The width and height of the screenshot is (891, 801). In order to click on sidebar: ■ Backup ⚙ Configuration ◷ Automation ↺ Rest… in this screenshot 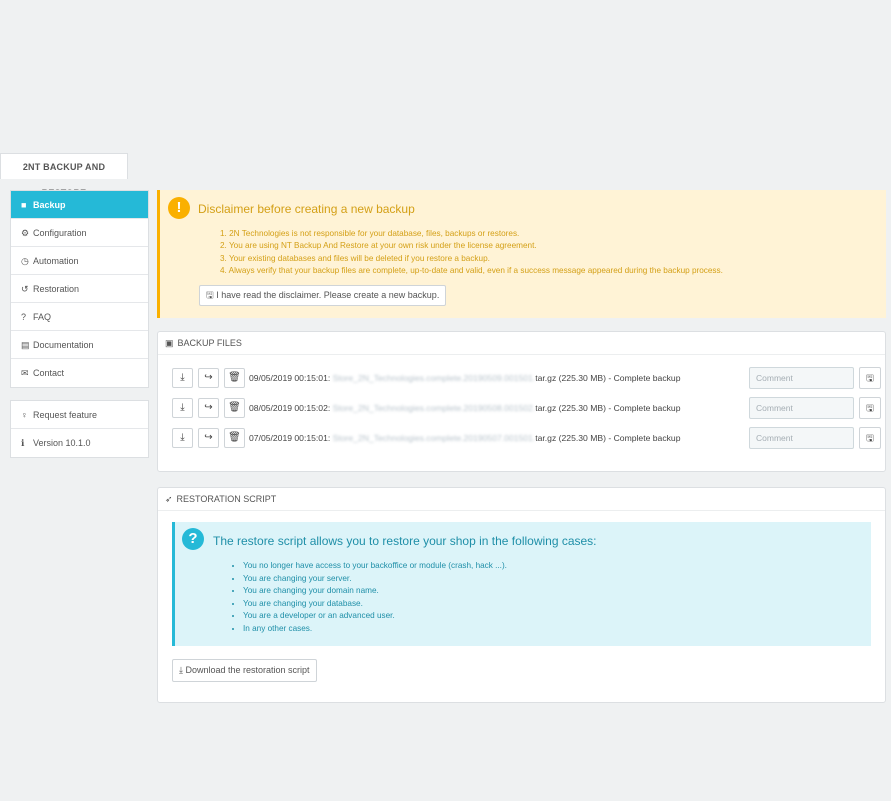, I will do `click(79, 330)`.